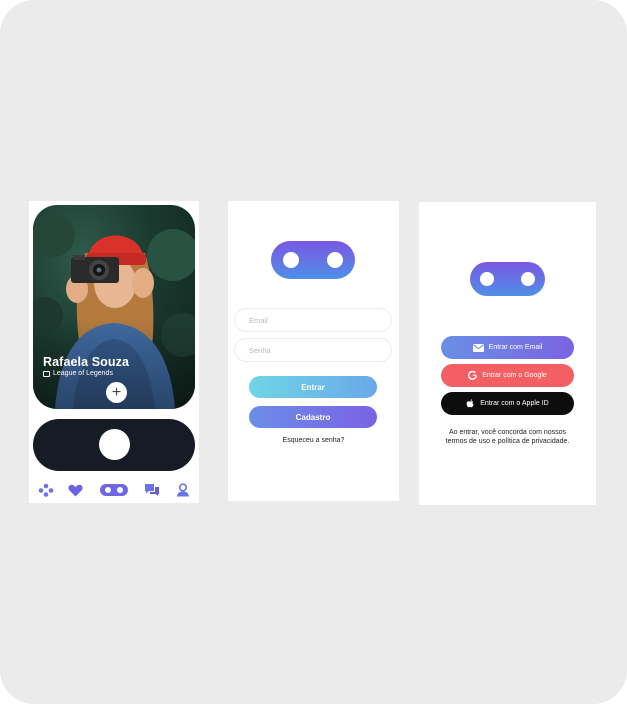 This screenshot has height=704, width=627. What do you see at coordinates (313, 440) in the screenshot?
I see `forgot-password-link: Esqueceu a senha?` at bounding box center [313, 440].